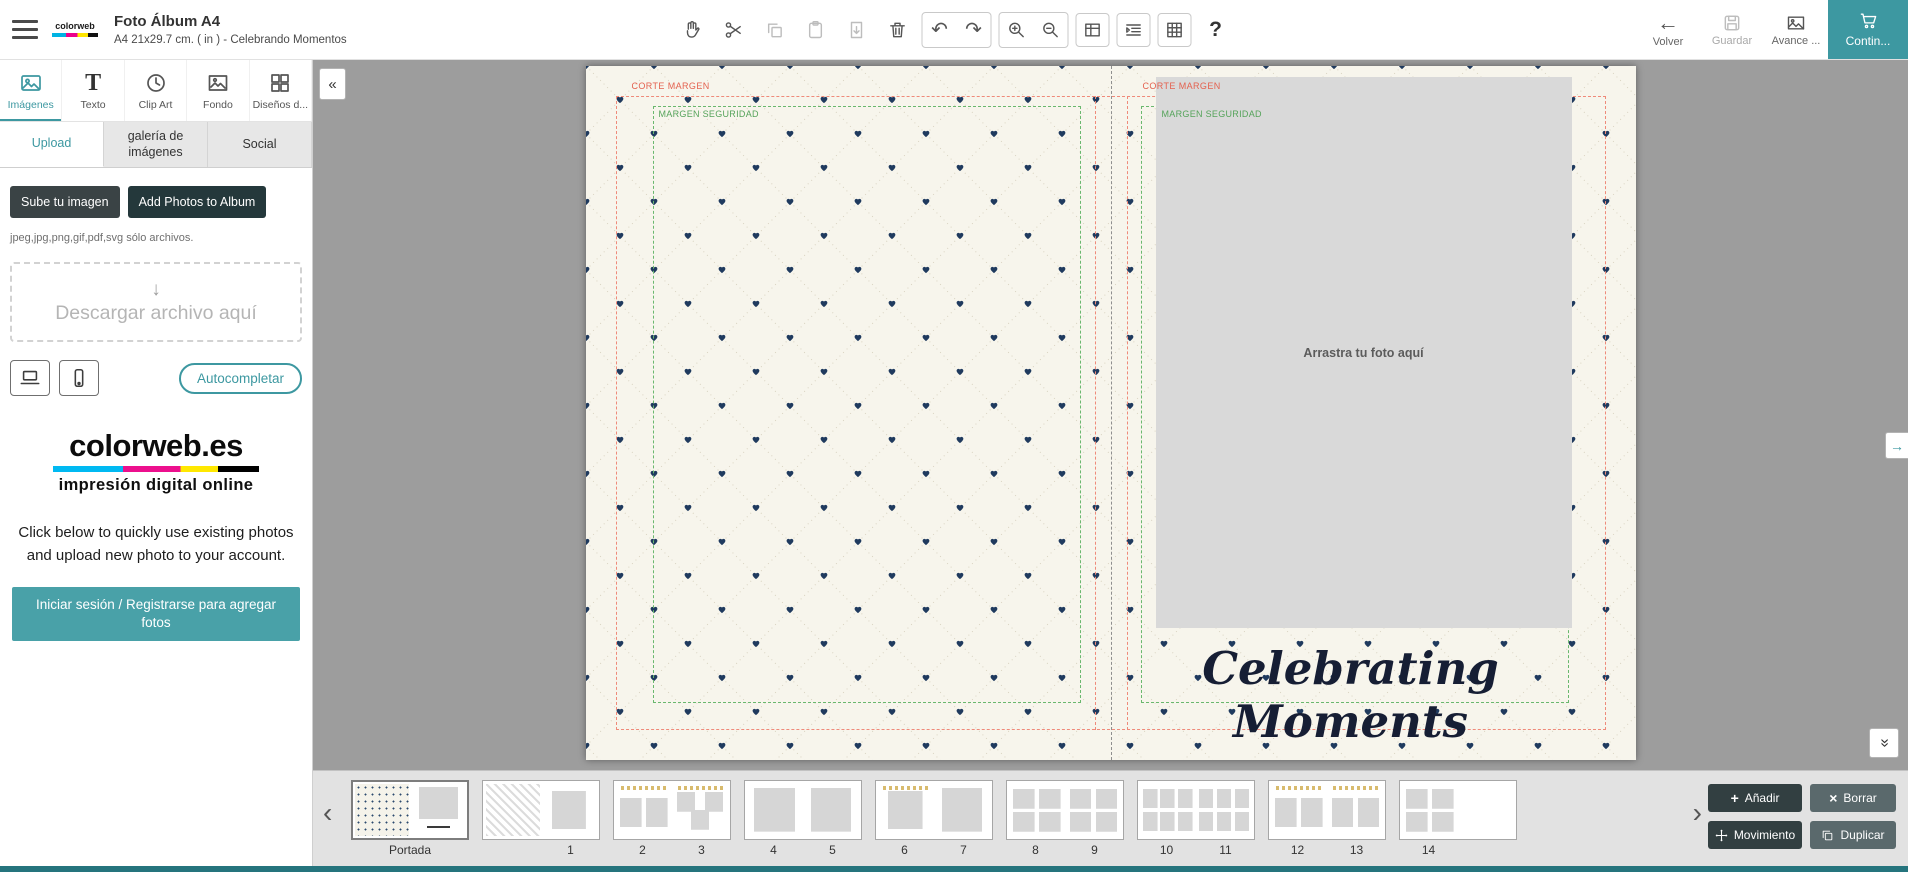 The width and height of the screenshot is (1908, 872). I want to click on tab-social: Social, so click(260, 144).